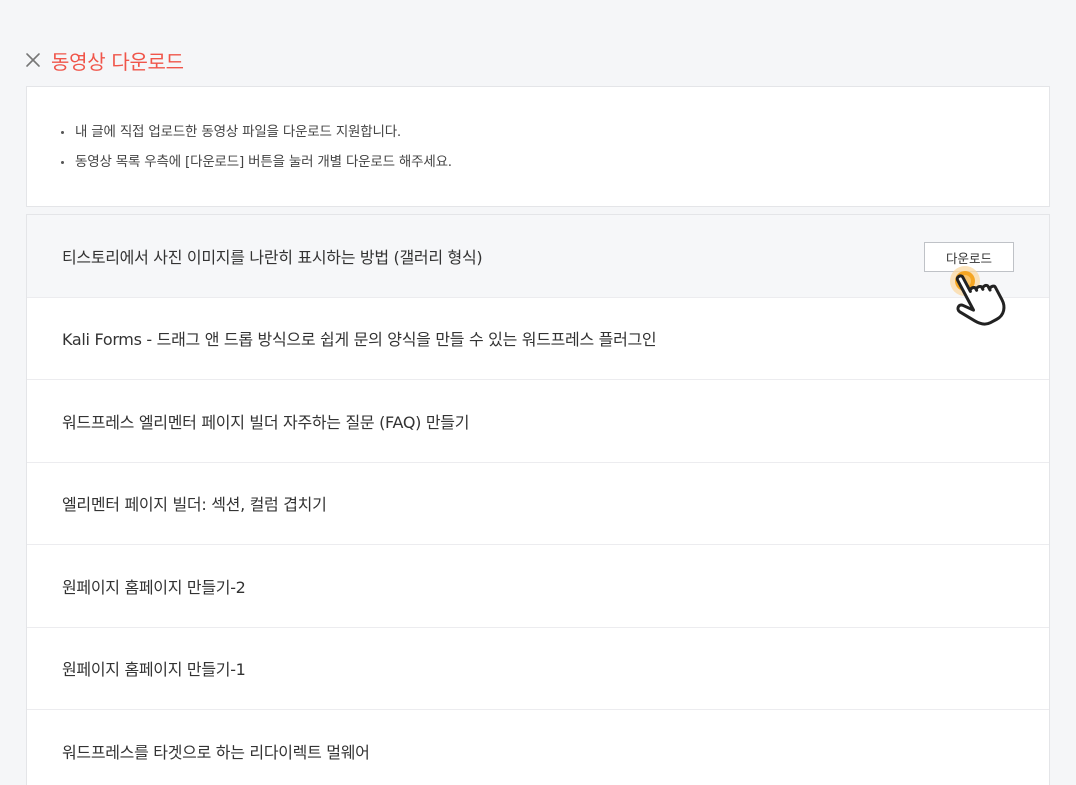 The image size is (1076, 785). What do you see at coordinates (272, 257) in the screenshot?
I see `video-title: 티스토리에서 사진 이미지를 나란히 표시하는 방법 (갤러리 형식)` at bounding box center [272, 257].